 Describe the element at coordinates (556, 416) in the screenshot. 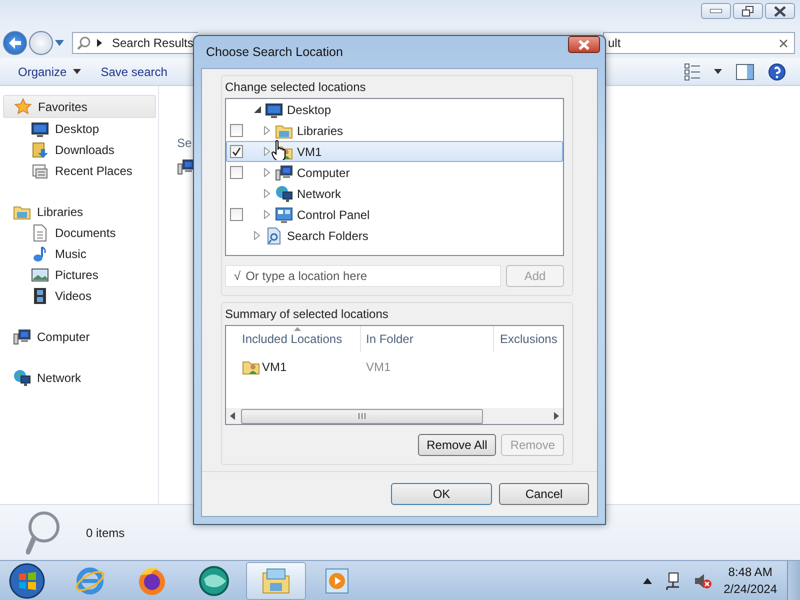

I see `scroll-right-icon` at that location.